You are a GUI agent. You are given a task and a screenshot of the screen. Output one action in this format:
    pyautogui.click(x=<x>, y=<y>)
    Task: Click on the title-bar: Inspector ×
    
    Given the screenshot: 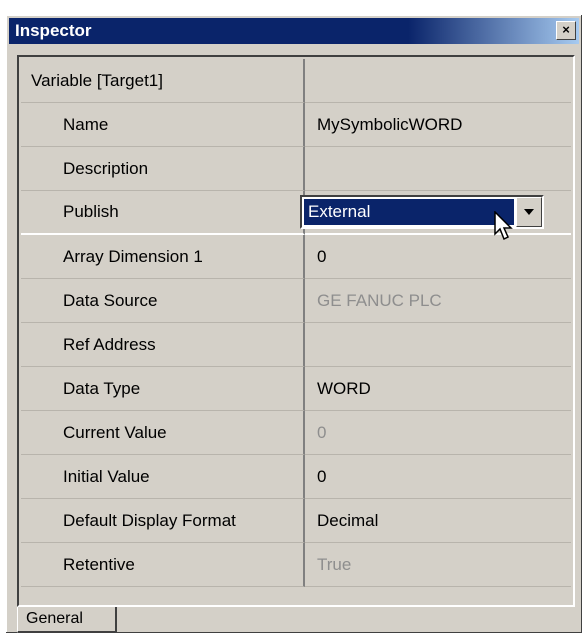 What is the action you would take?
    pyautogui.click(x=294, y=31)
    